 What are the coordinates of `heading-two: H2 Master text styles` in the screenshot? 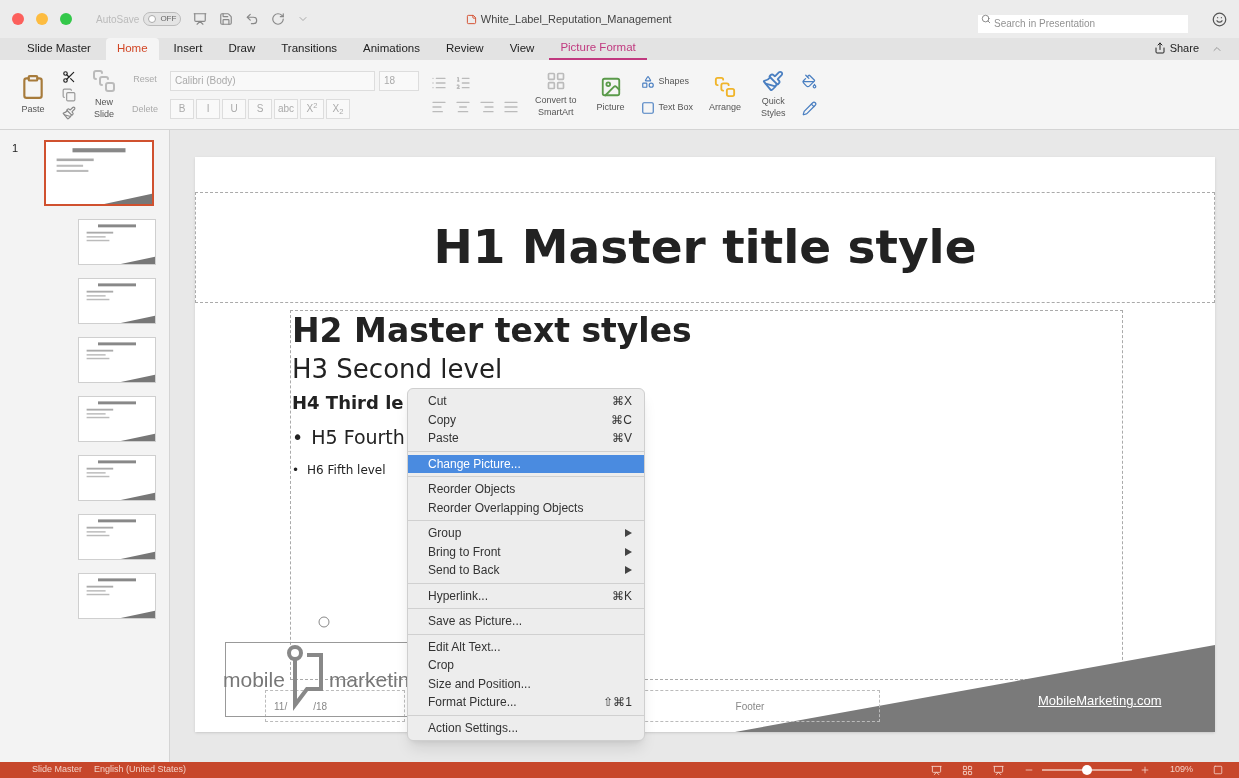 It's located at (492, 331).